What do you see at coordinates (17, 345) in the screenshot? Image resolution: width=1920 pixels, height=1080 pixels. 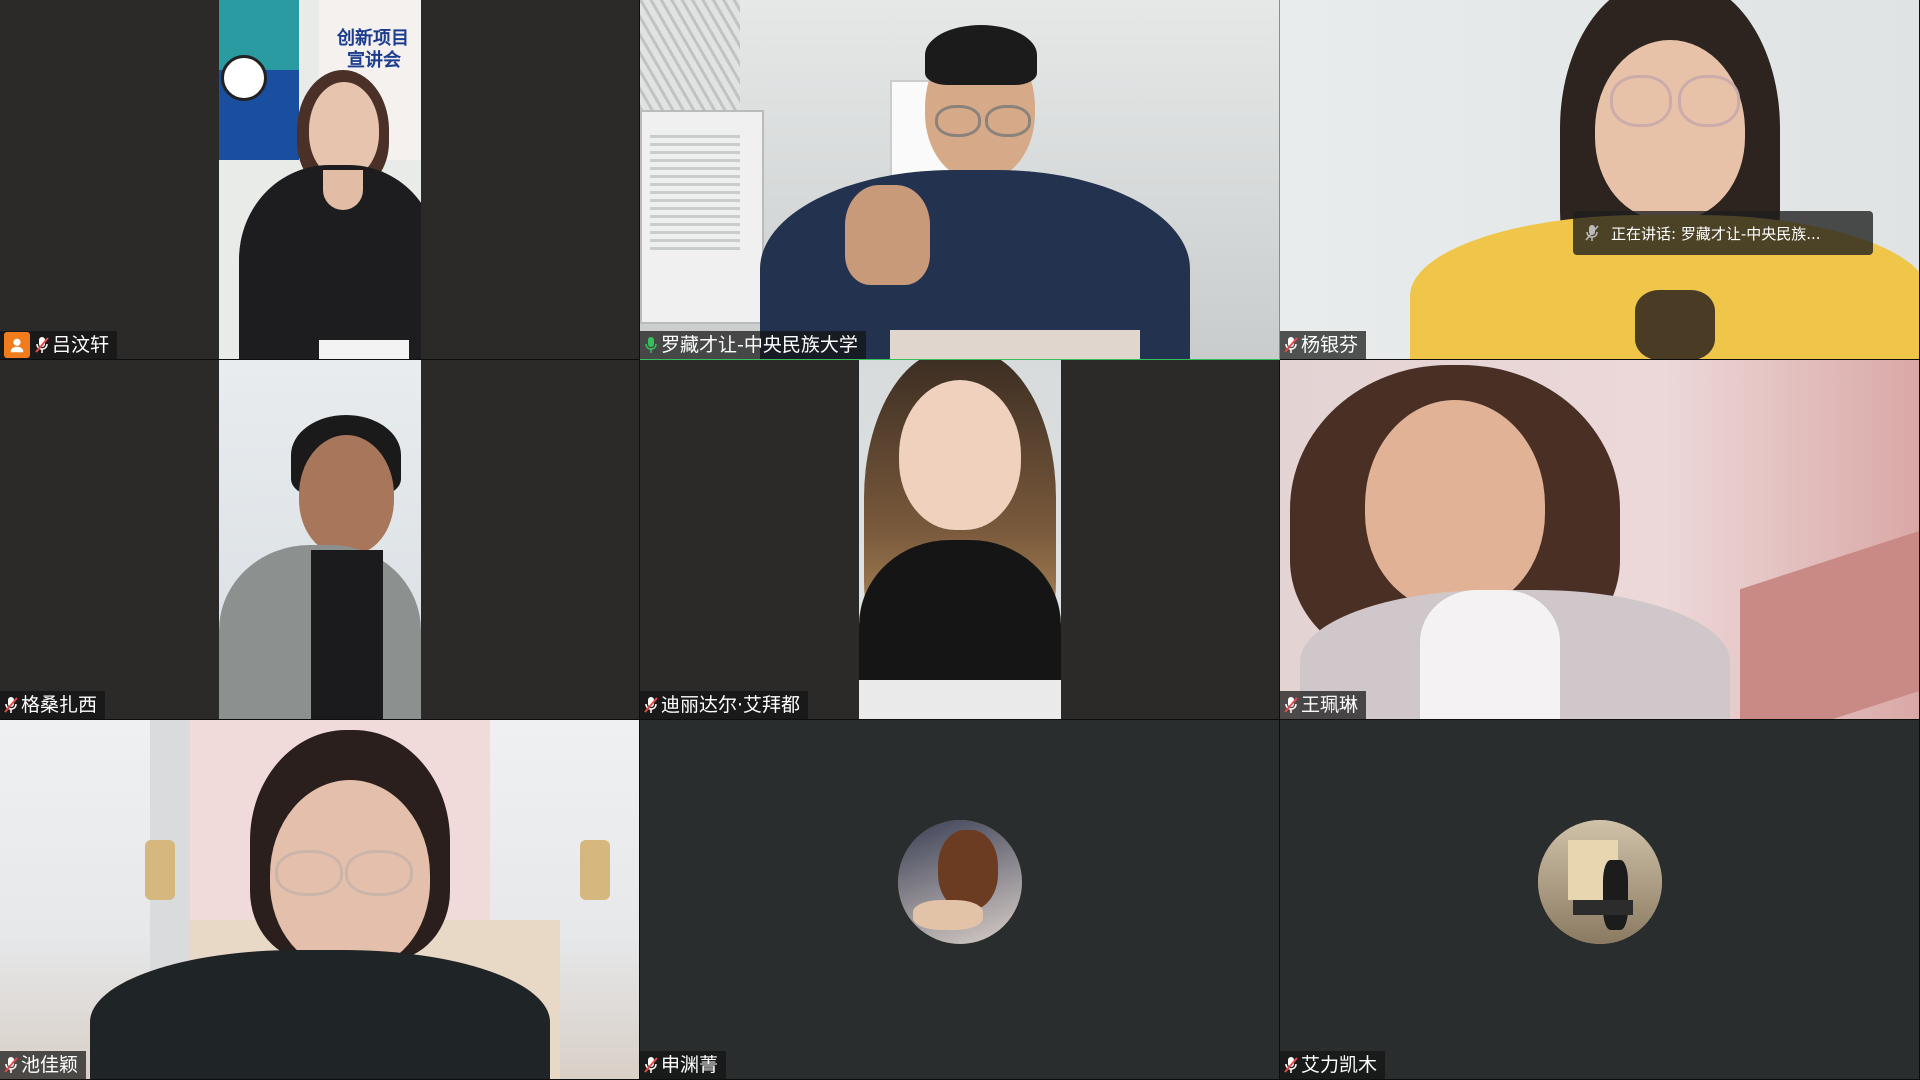 I see `user-badge-icon` at bounding box center [17, 345].